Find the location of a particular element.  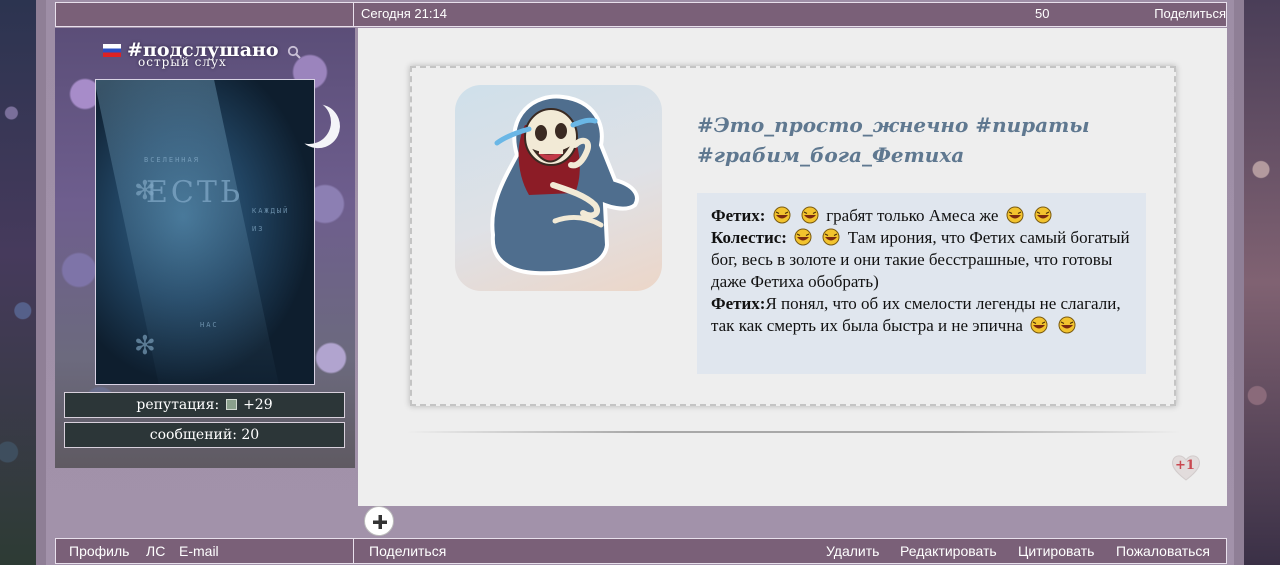

like-button: +1 is located at coordinates (1186, 467).